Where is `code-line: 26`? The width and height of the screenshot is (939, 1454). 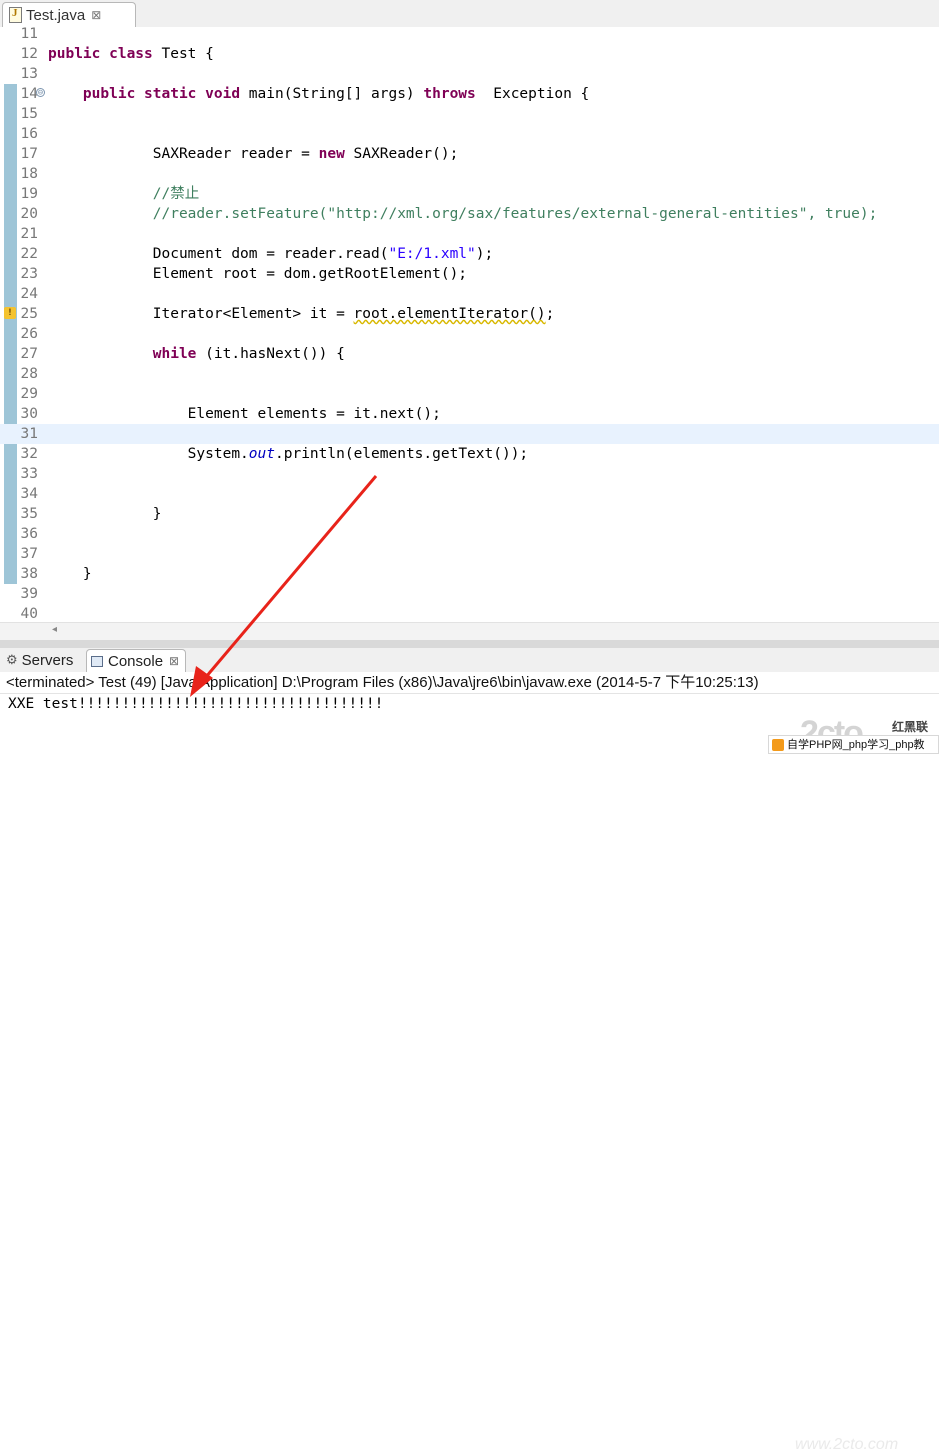 code-line: 26 is located at coordinates (469, 334).